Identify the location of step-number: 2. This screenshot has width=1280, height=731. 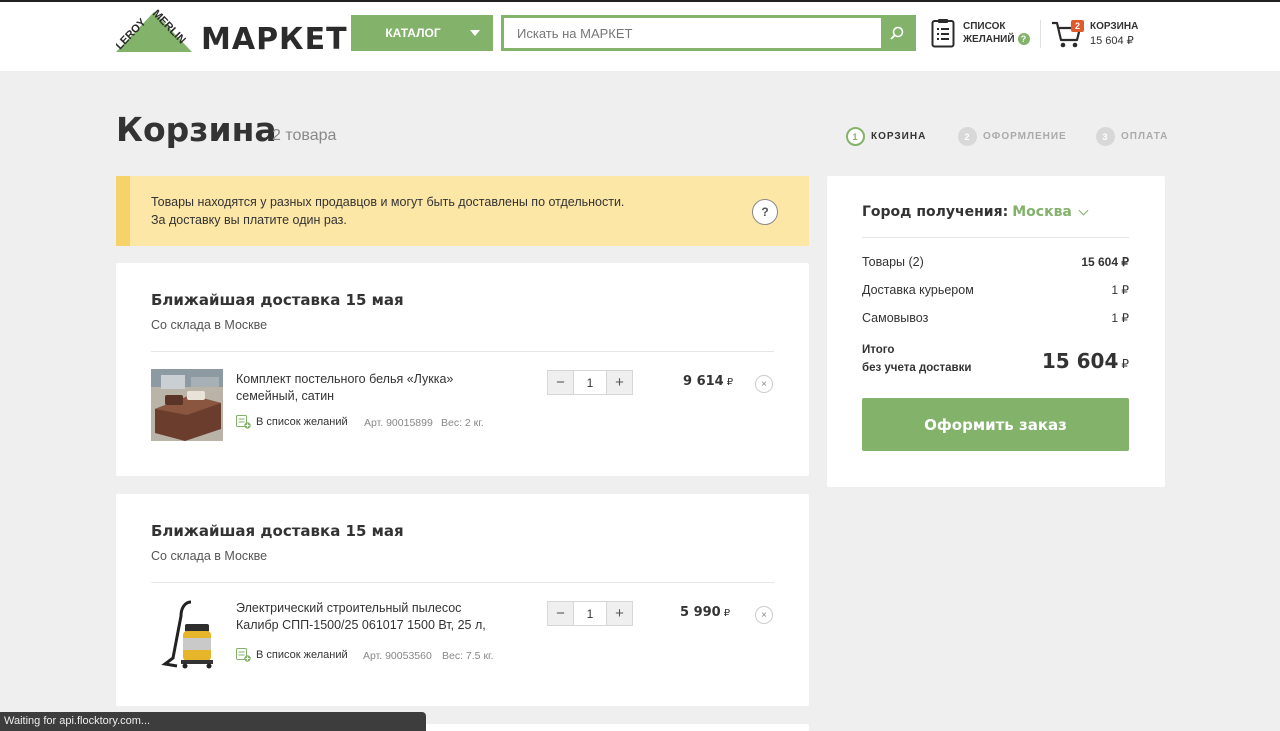
(967, 136).